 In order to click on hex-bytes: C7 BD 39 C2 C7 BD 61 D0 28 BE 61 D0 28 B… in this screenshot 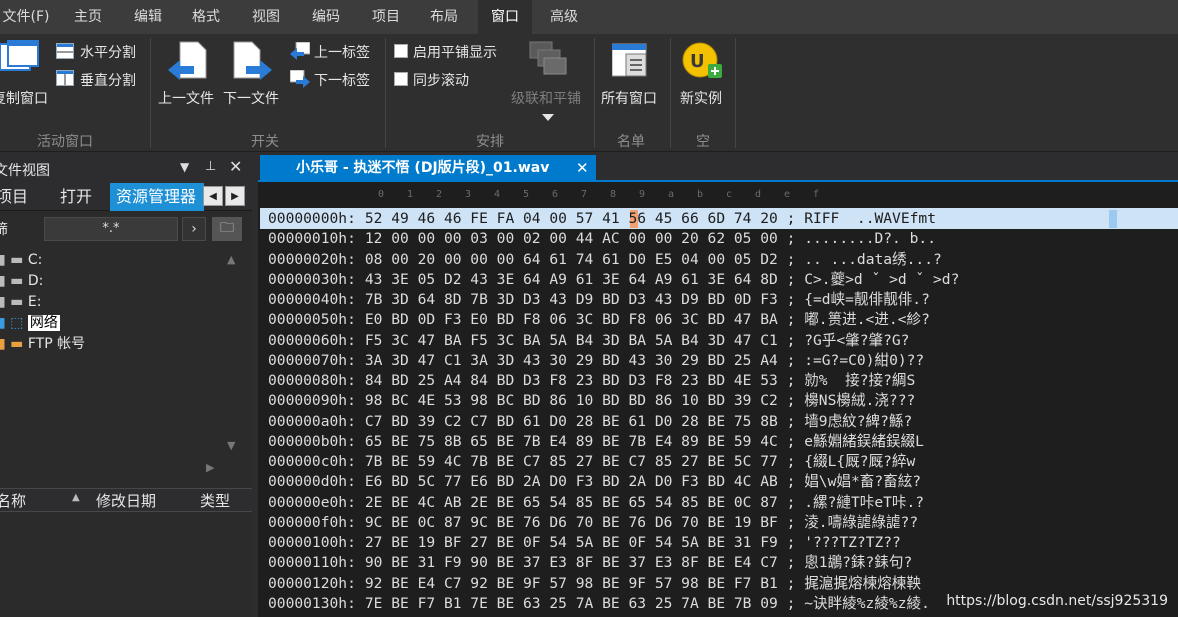, I will do `click(571, 421)`.